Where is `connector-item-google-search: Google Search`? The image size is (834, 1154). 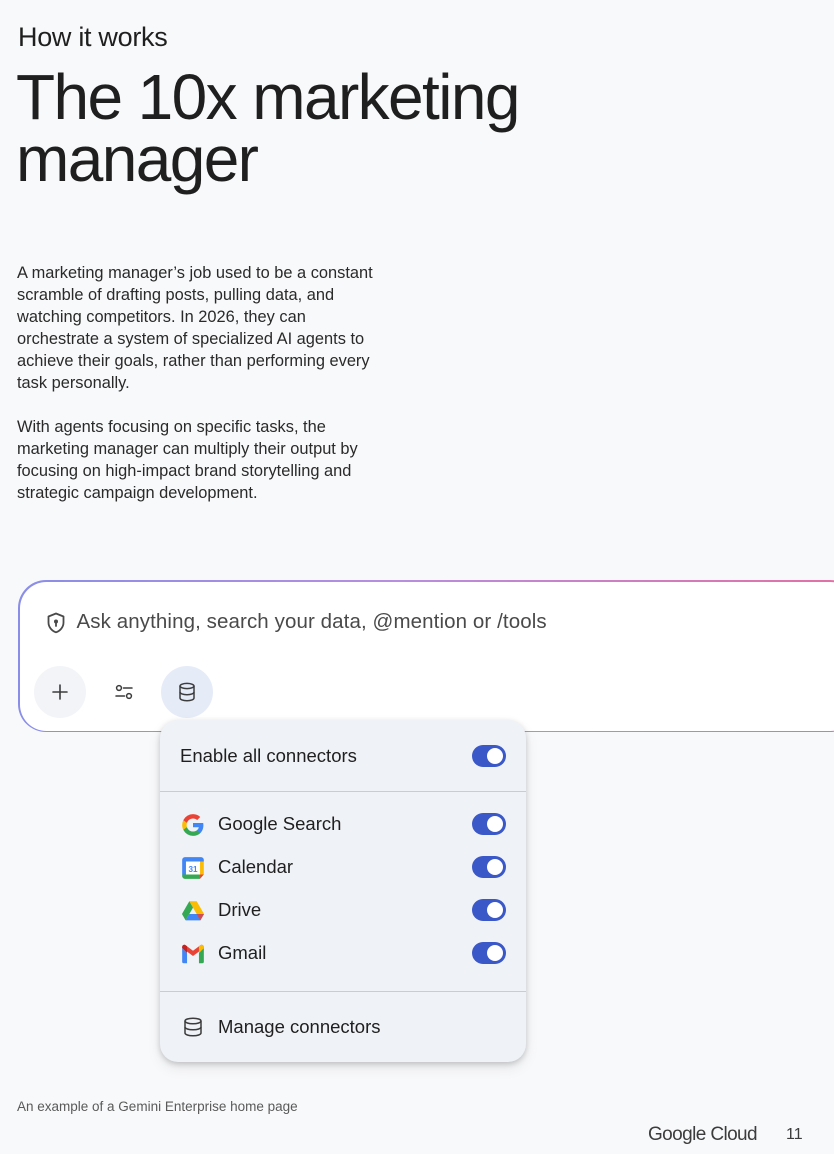
connector-item-google-search: Google Search is located at coordinates (343, 824).